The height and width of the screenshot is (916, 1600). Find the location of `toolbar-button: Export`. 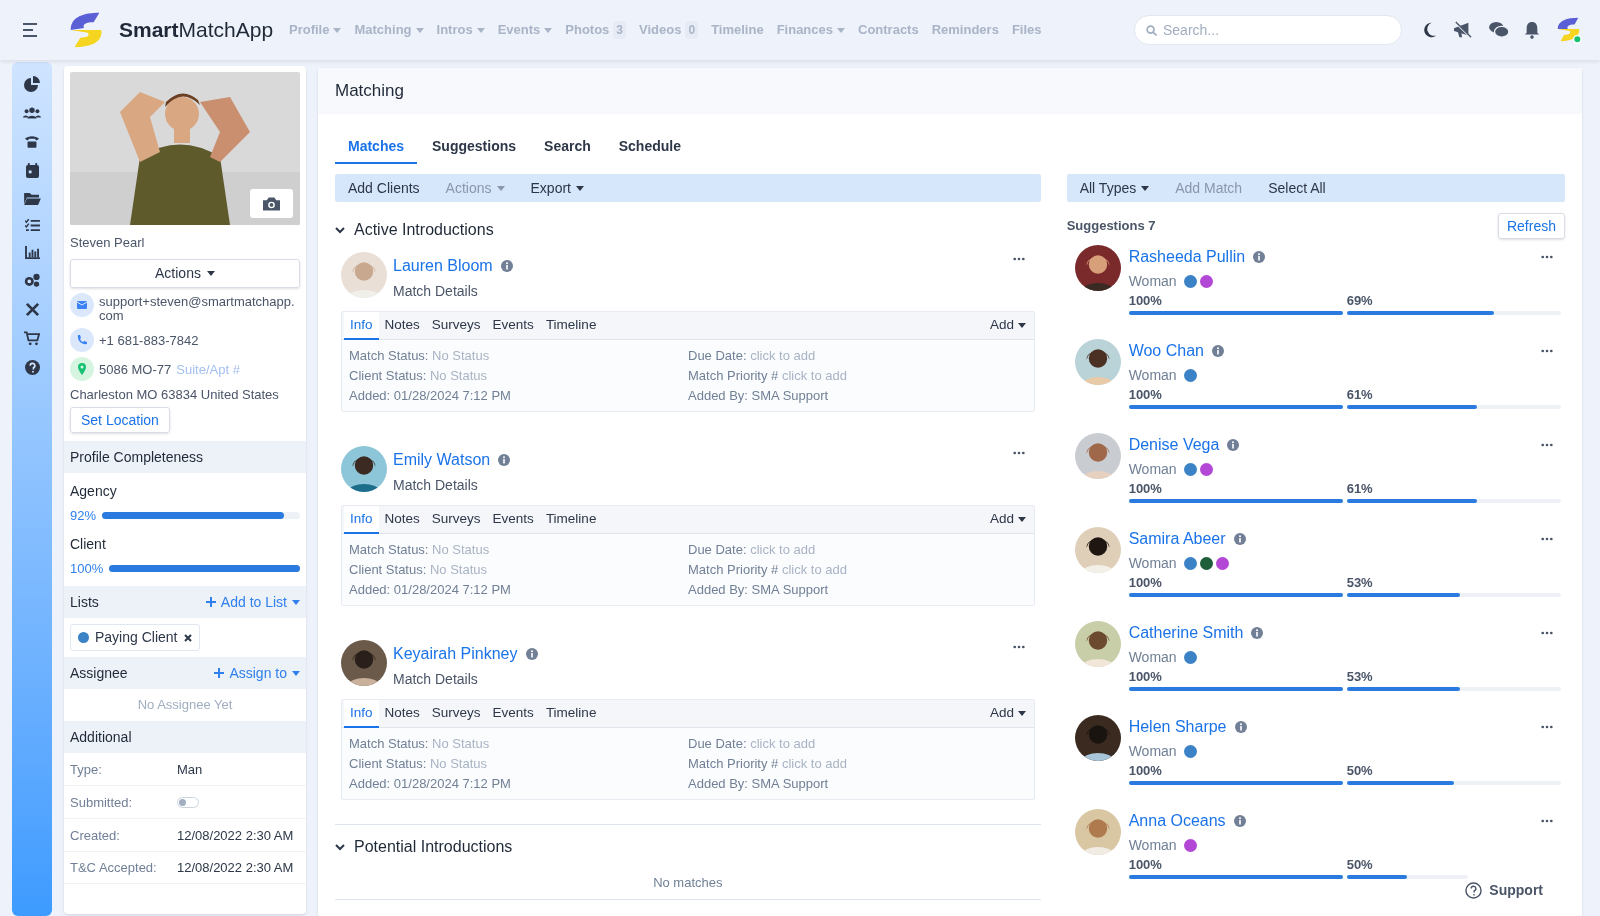

toolbar-button: Export is located at coordinates (557, 188).